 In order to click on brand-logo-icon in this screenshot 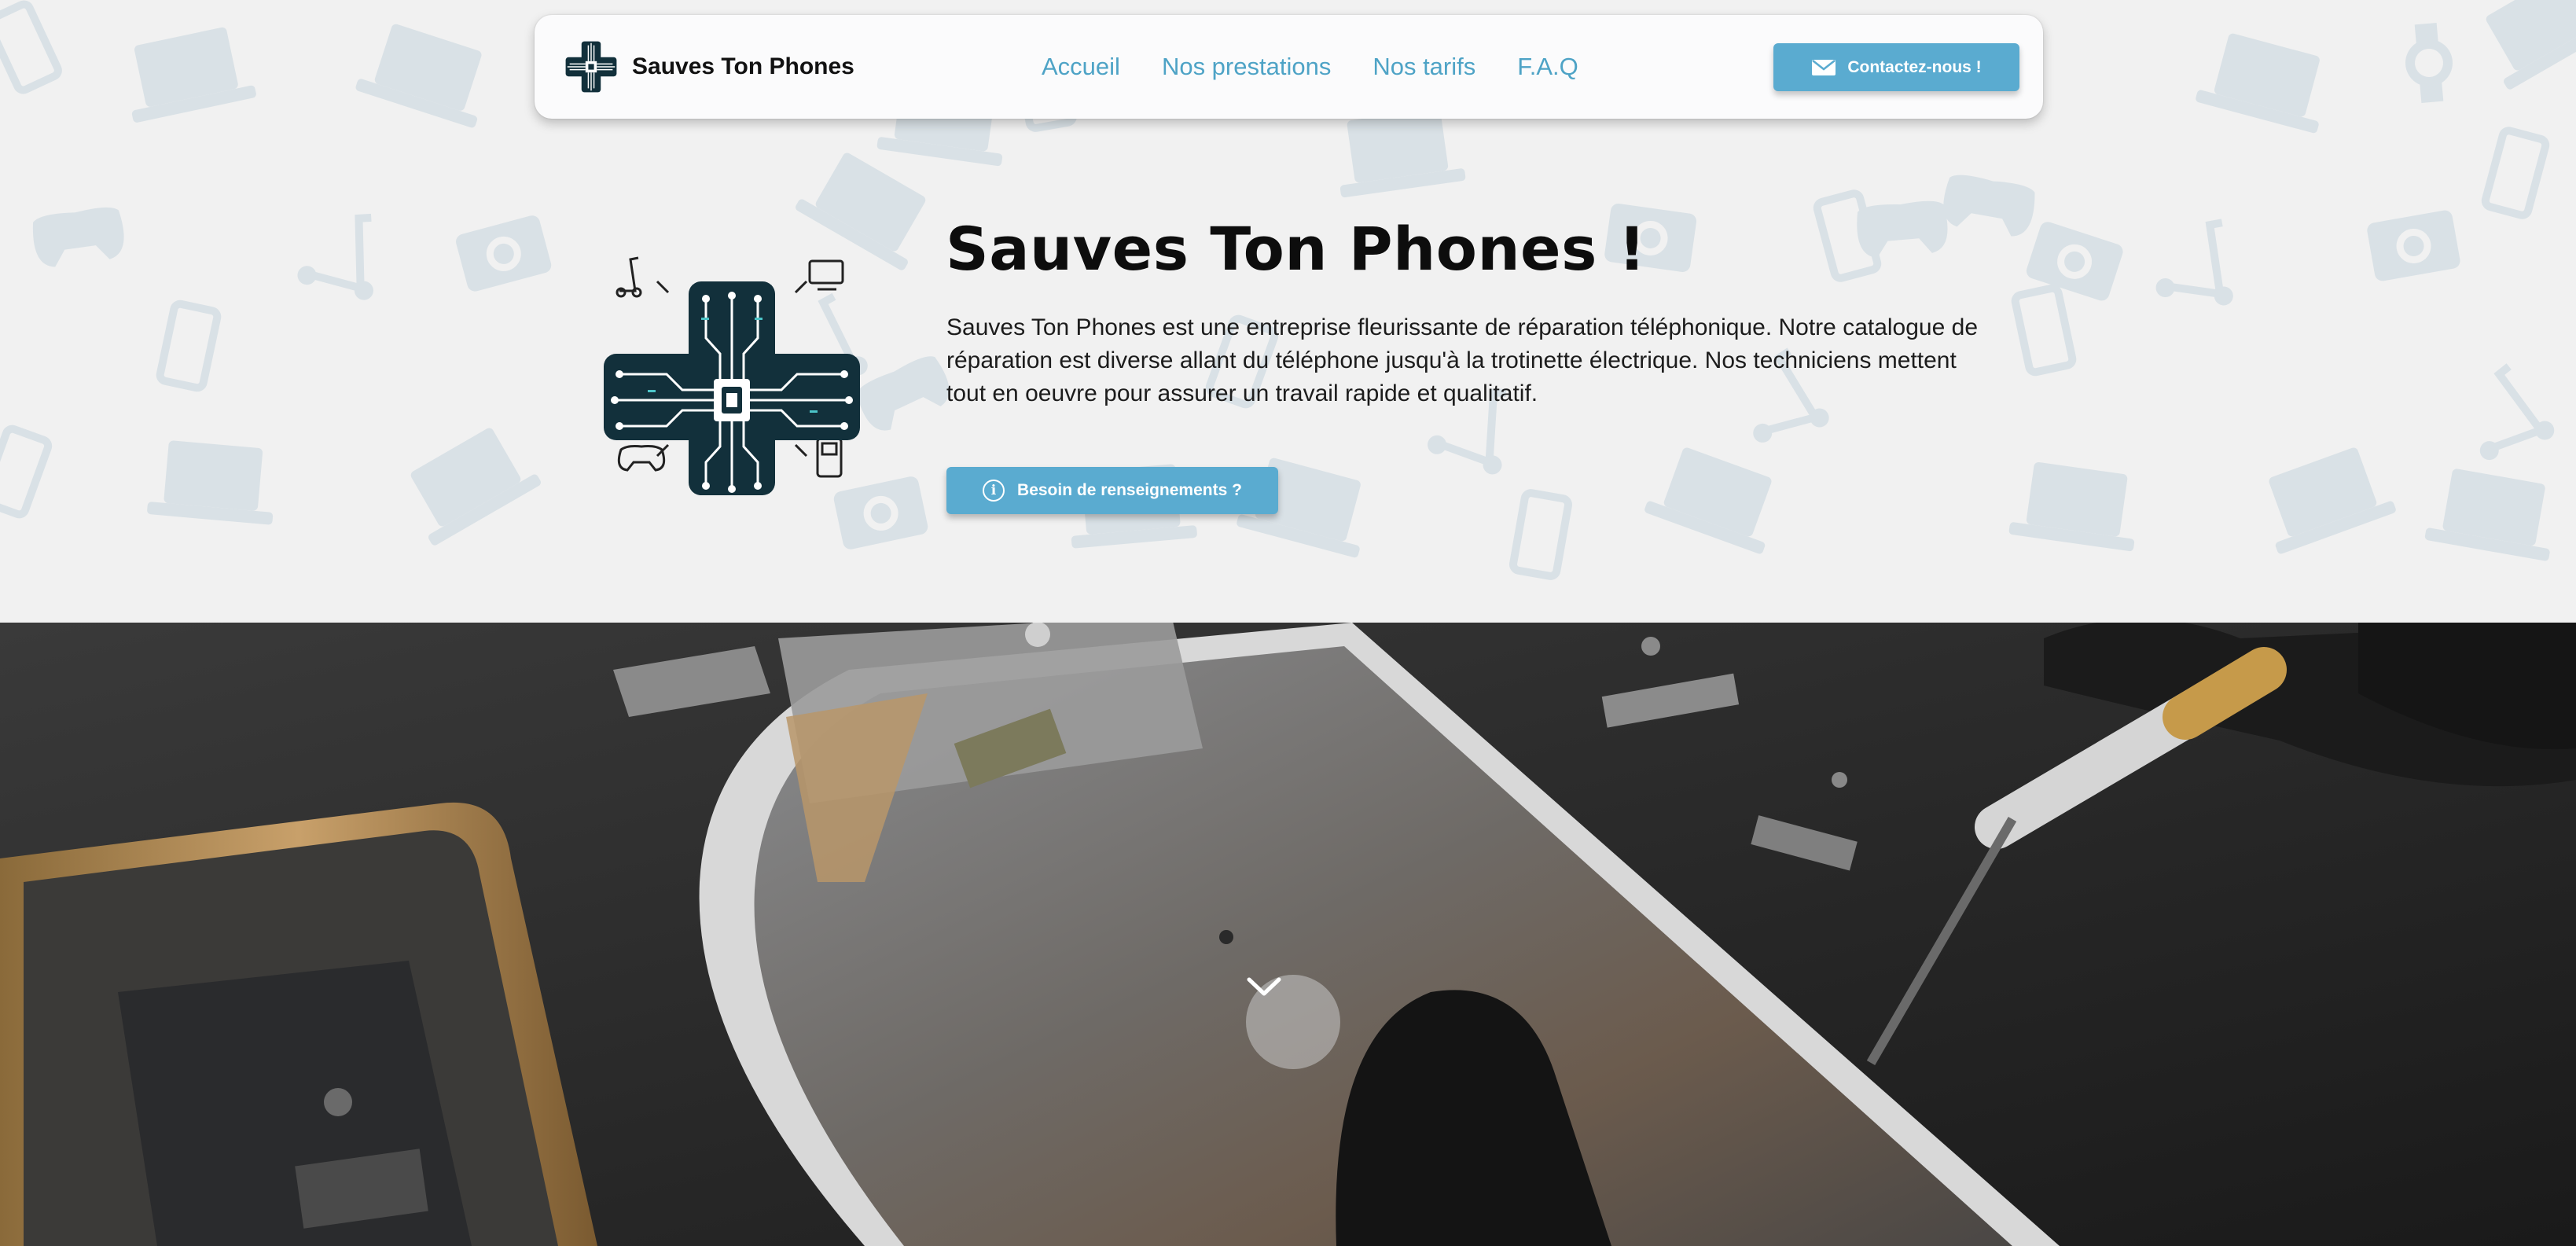, I will do `click(591, 67)`.